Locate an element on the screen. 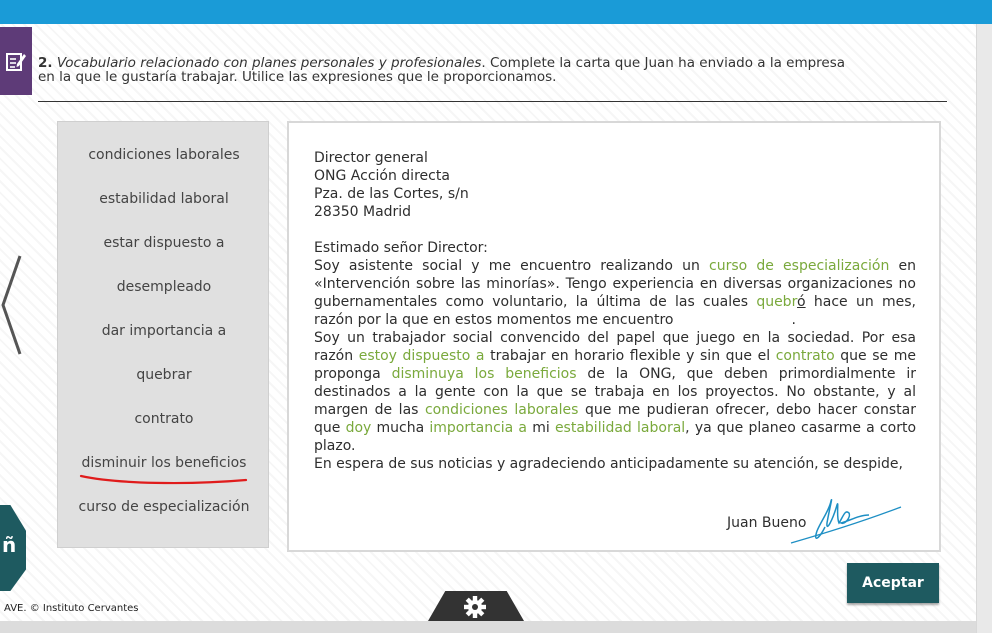  bottom-bar is located at coordinates (488, 627).